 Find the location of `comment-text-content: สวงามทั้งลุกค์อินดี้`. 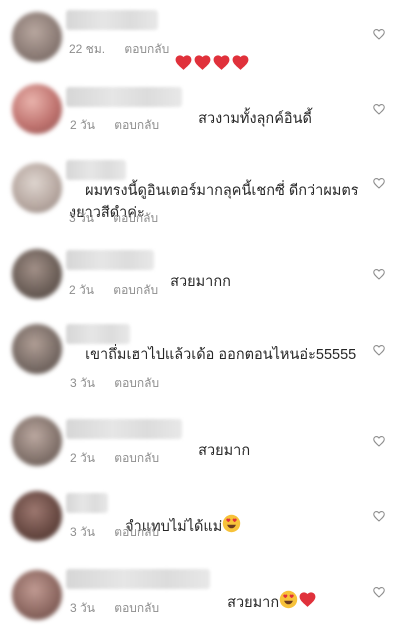

comment-text-content: สวงามทั้งลุกค์อินดี้ is located at coordinates (255, 119).